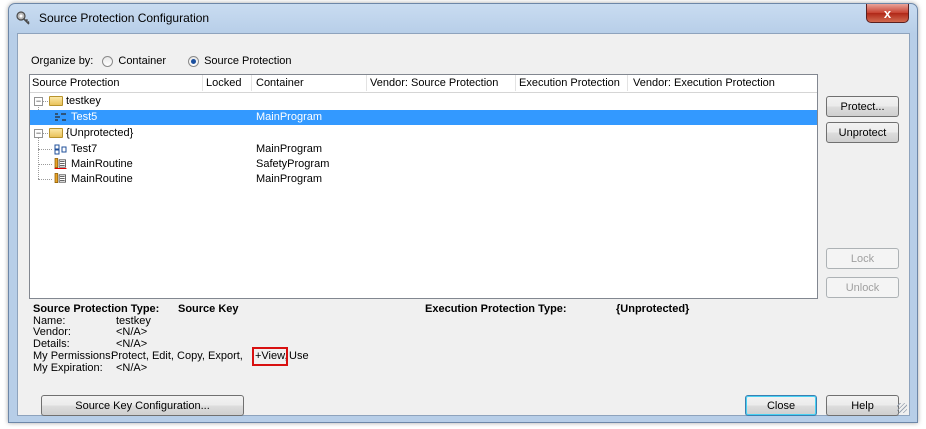 The height and width of the screenshot is (429, 926). Describe the element at coordinates (270, 356) in the screenshot. I see `highlight-box` at that location.